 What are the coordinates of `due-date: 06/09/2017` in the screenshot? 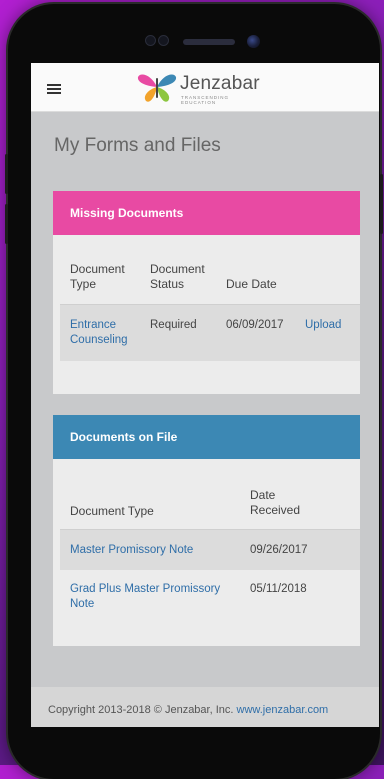 It's located at (255, 325).